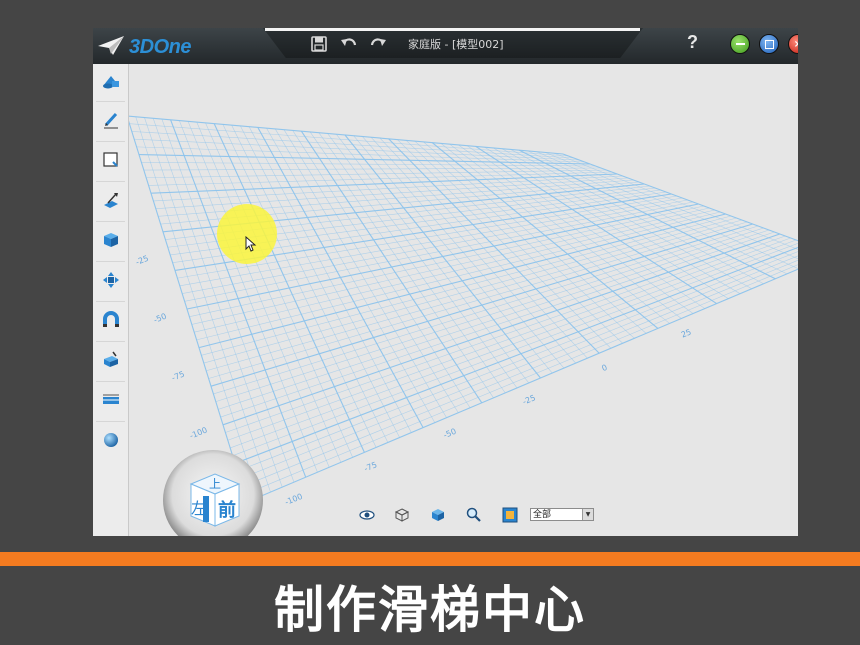 The image size is (860, 645). I want to click on left-toolbar, so click(111, 300).